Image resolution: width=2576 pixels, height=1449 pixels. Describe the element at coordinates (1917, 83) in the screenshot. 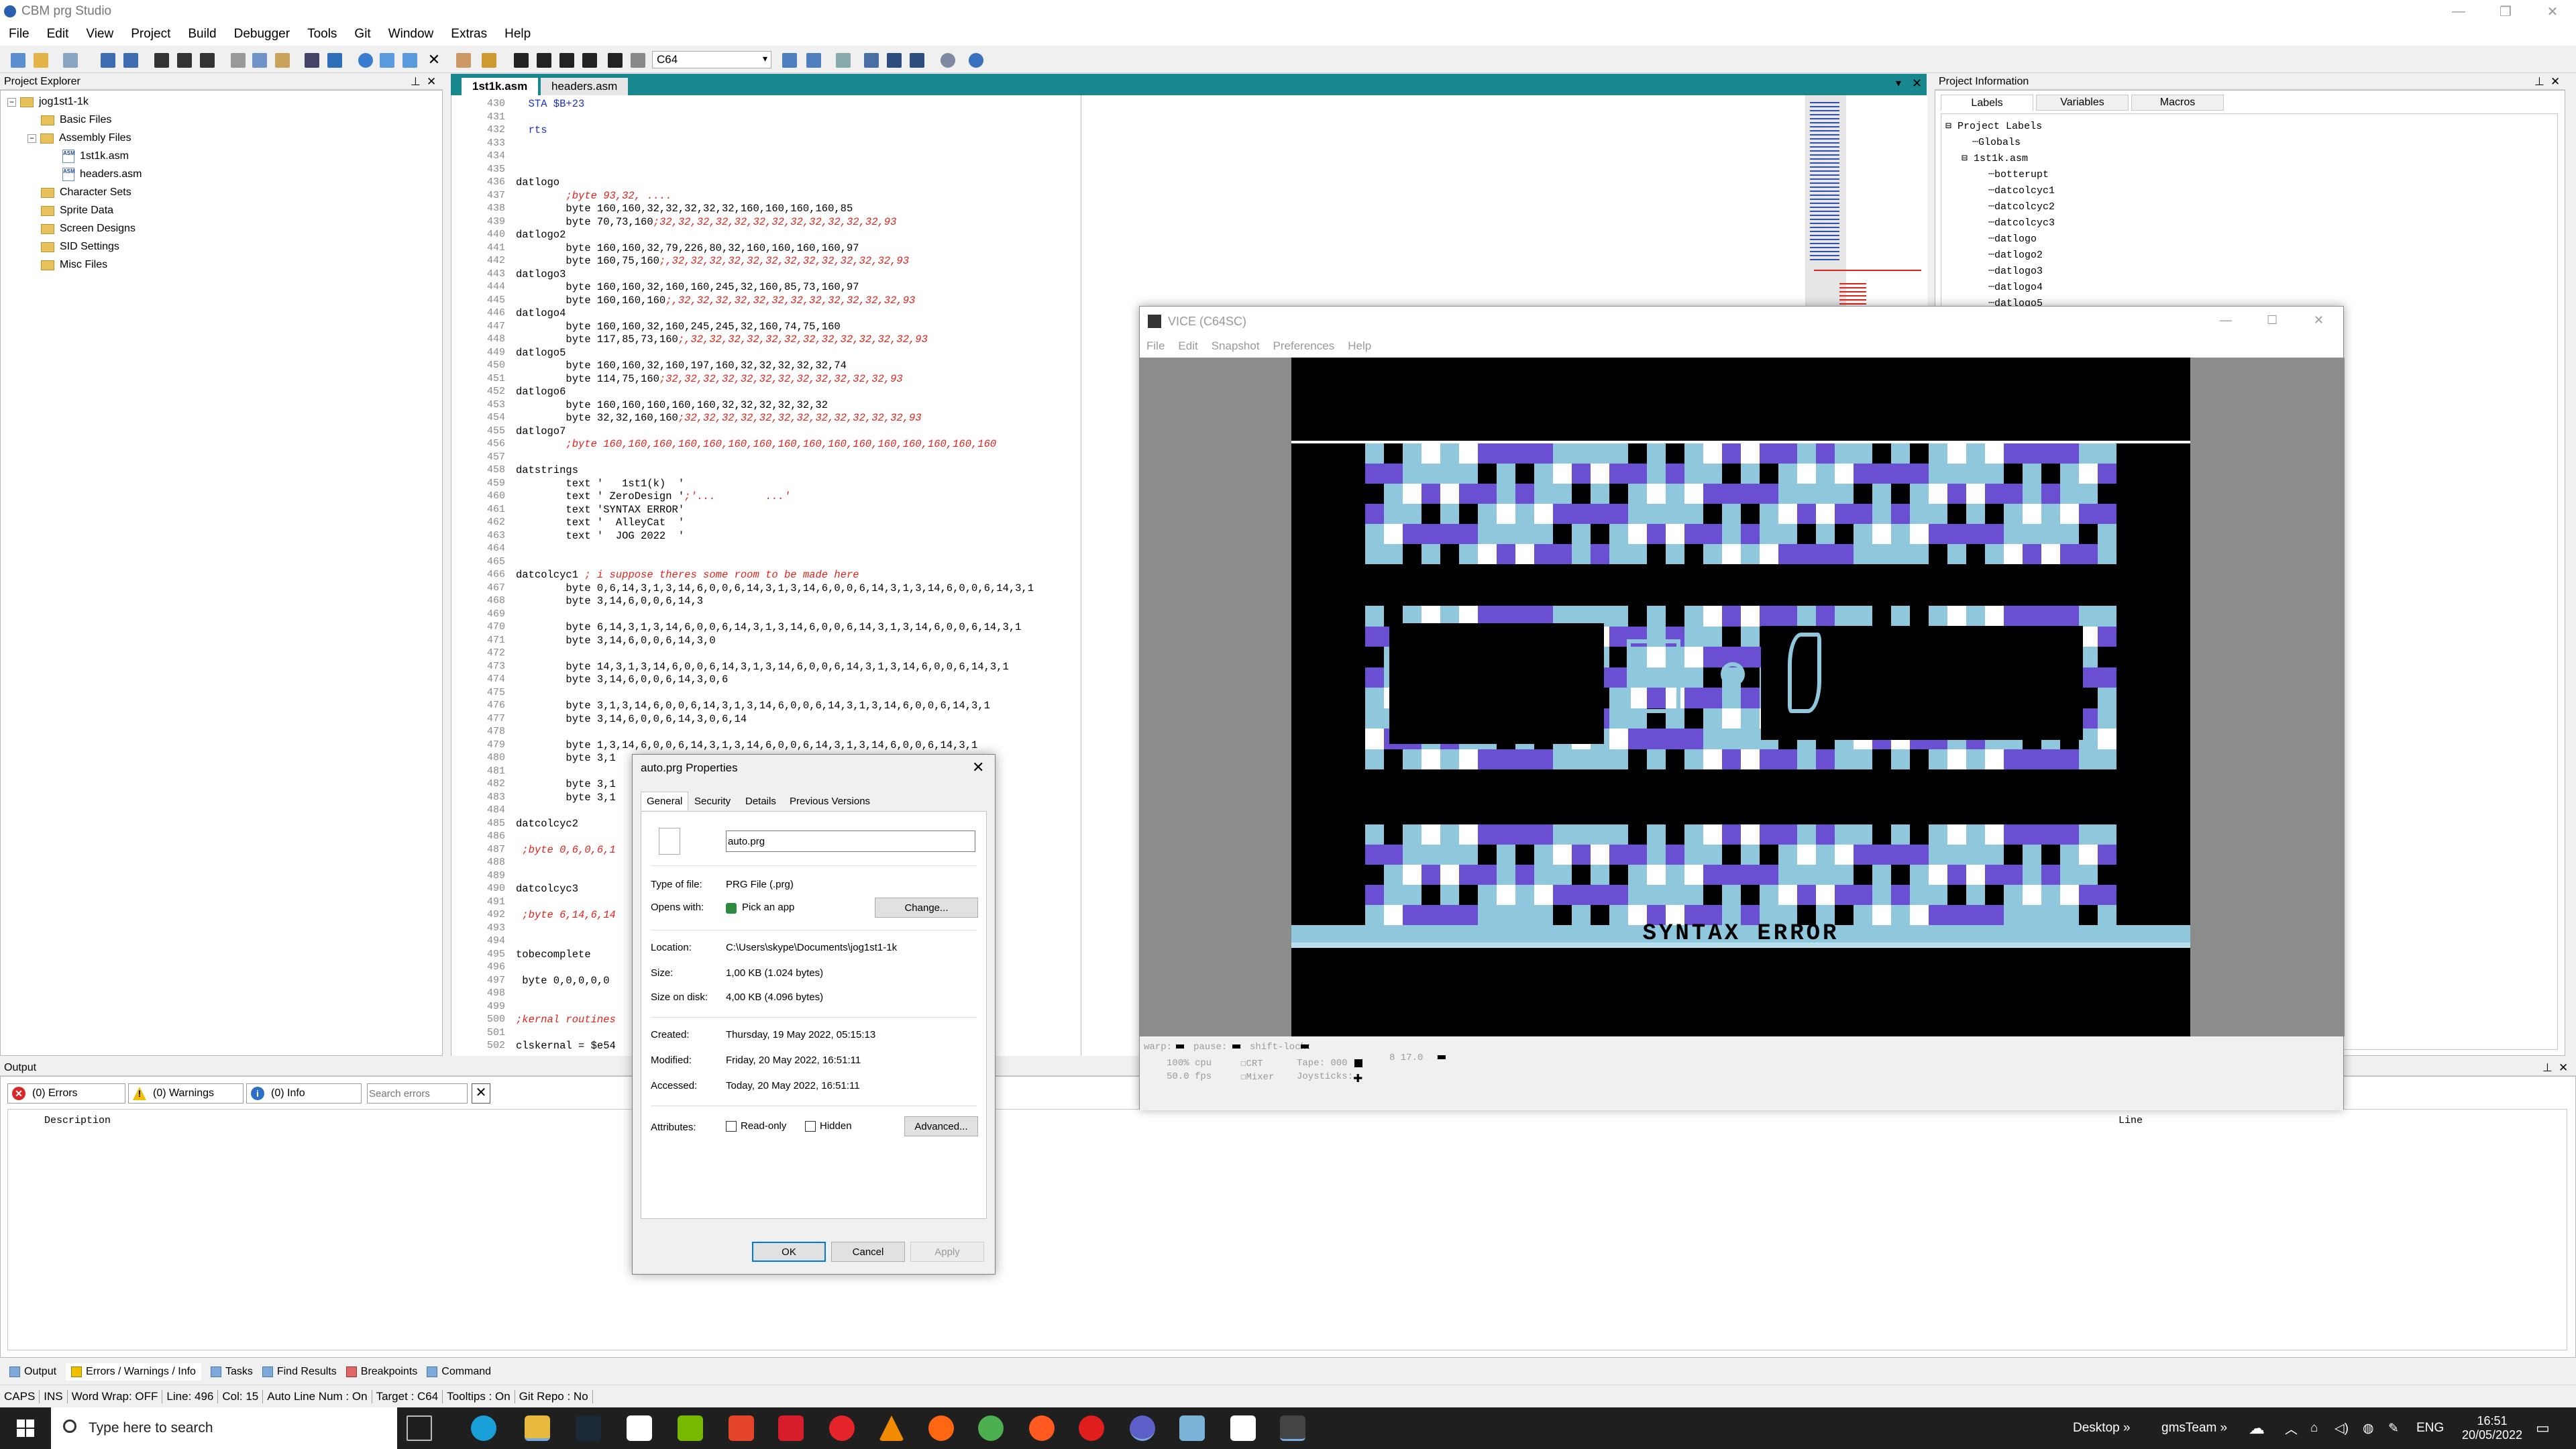

I see `close-tab-icon: ✕` at that location.